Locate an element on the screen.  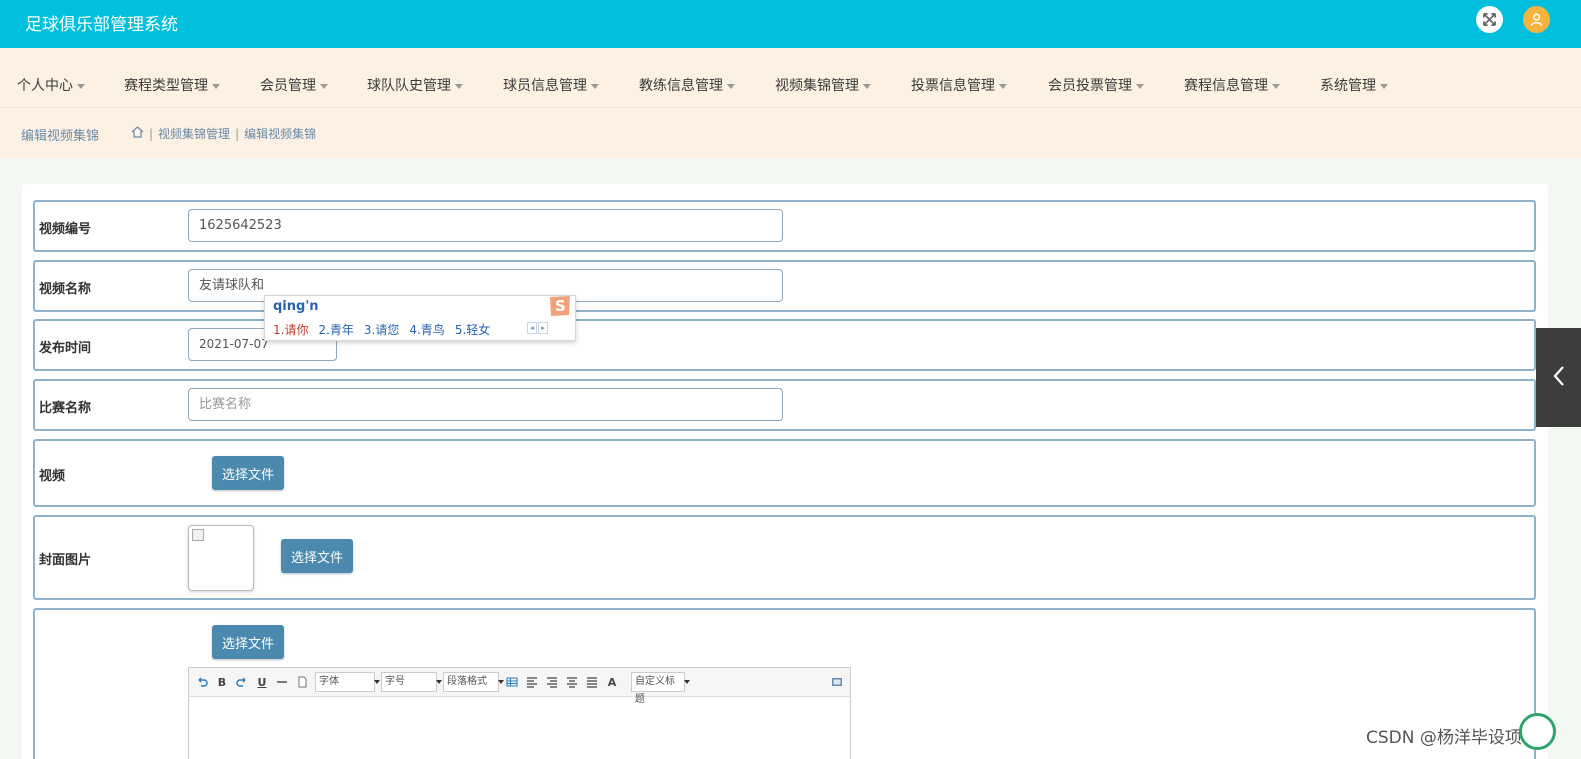
page-title: 编辑视频集锦 is located at coordinates (60, 136).